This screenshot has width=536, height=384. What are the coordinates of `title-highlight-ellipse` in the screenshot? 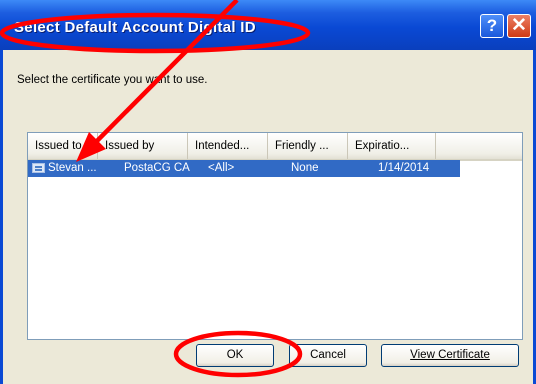 It's located at (155, 33).